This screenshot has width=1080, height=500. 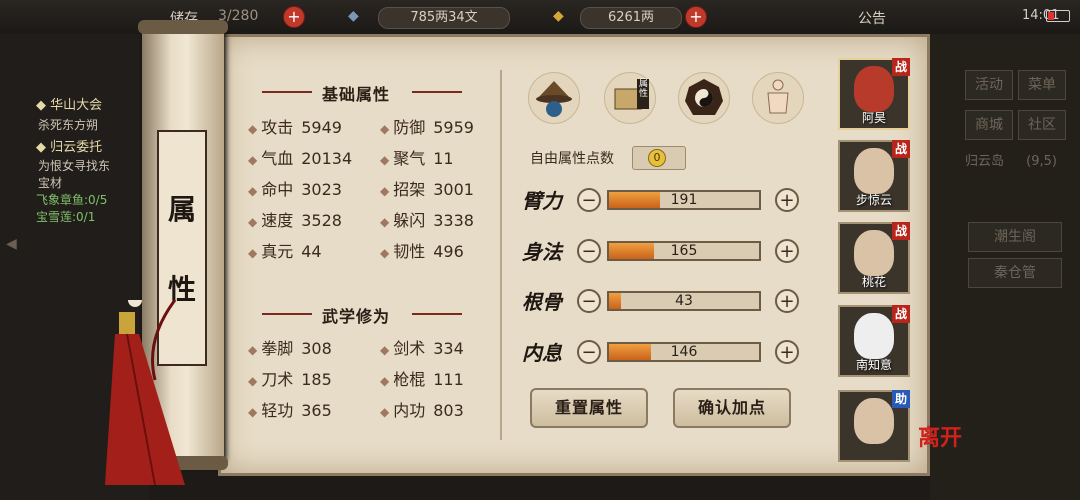 I want to click on strength-plus-button: +, so click(x=787, y=200).